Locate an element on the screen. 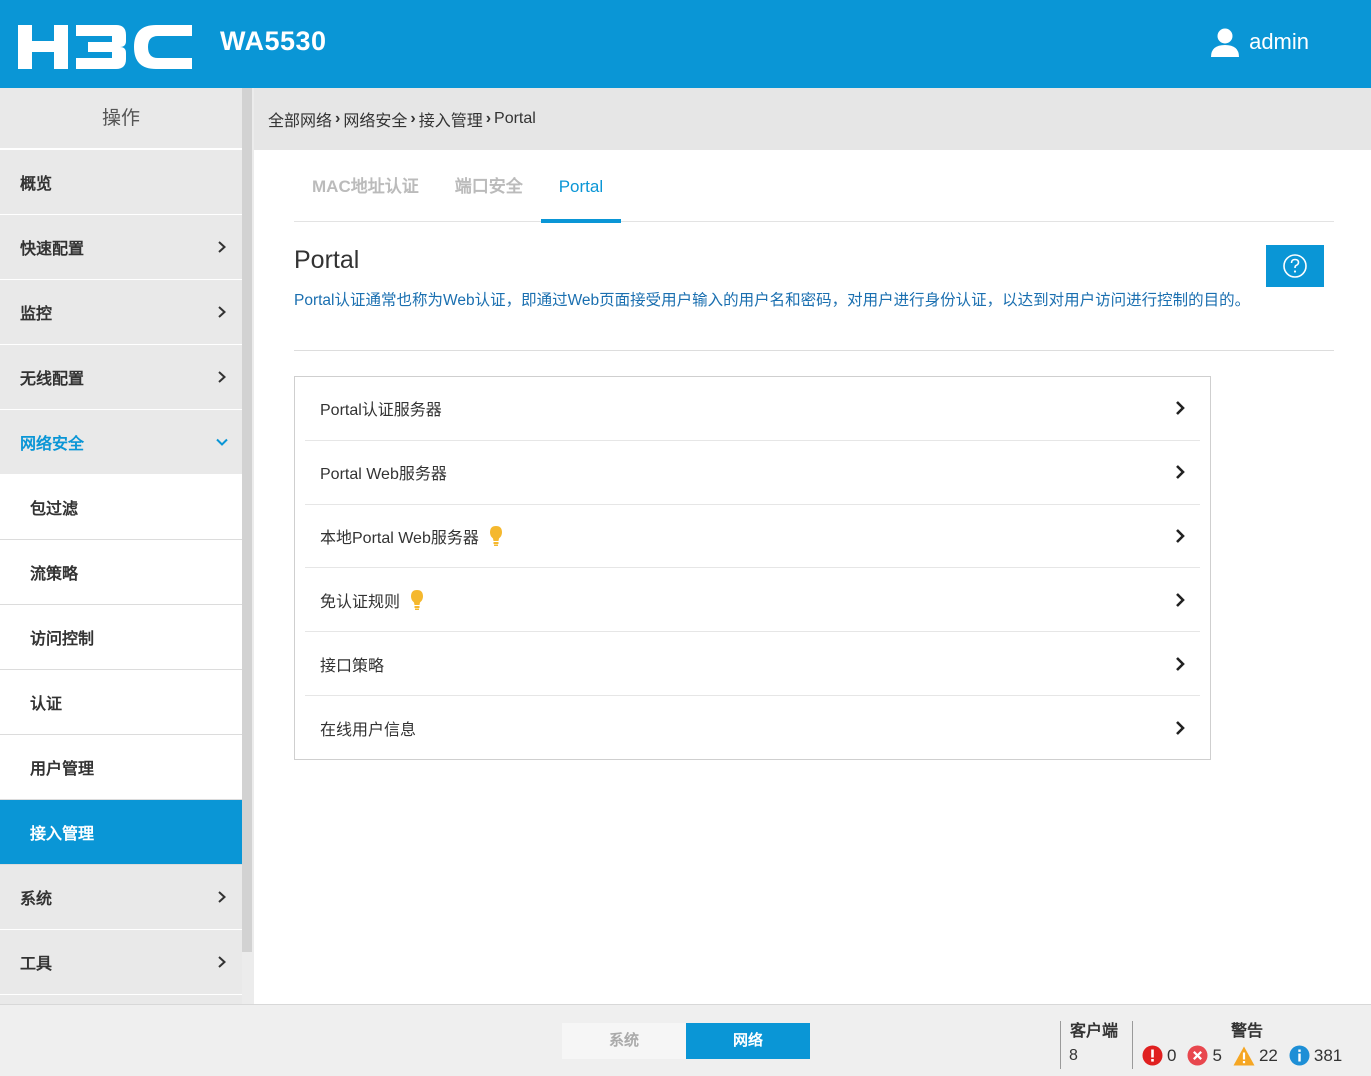 The height and width of the screenshot is (1076, 1371). username: admin is located at coordinates (1279, 41).